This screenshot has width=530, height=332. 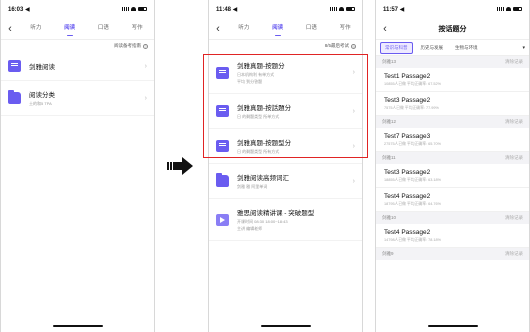 What do you see at coordinates (452, 218) in the screenshot?
I see `group-header: 剑雅10 清除记录` at bounding box center [452, 218].